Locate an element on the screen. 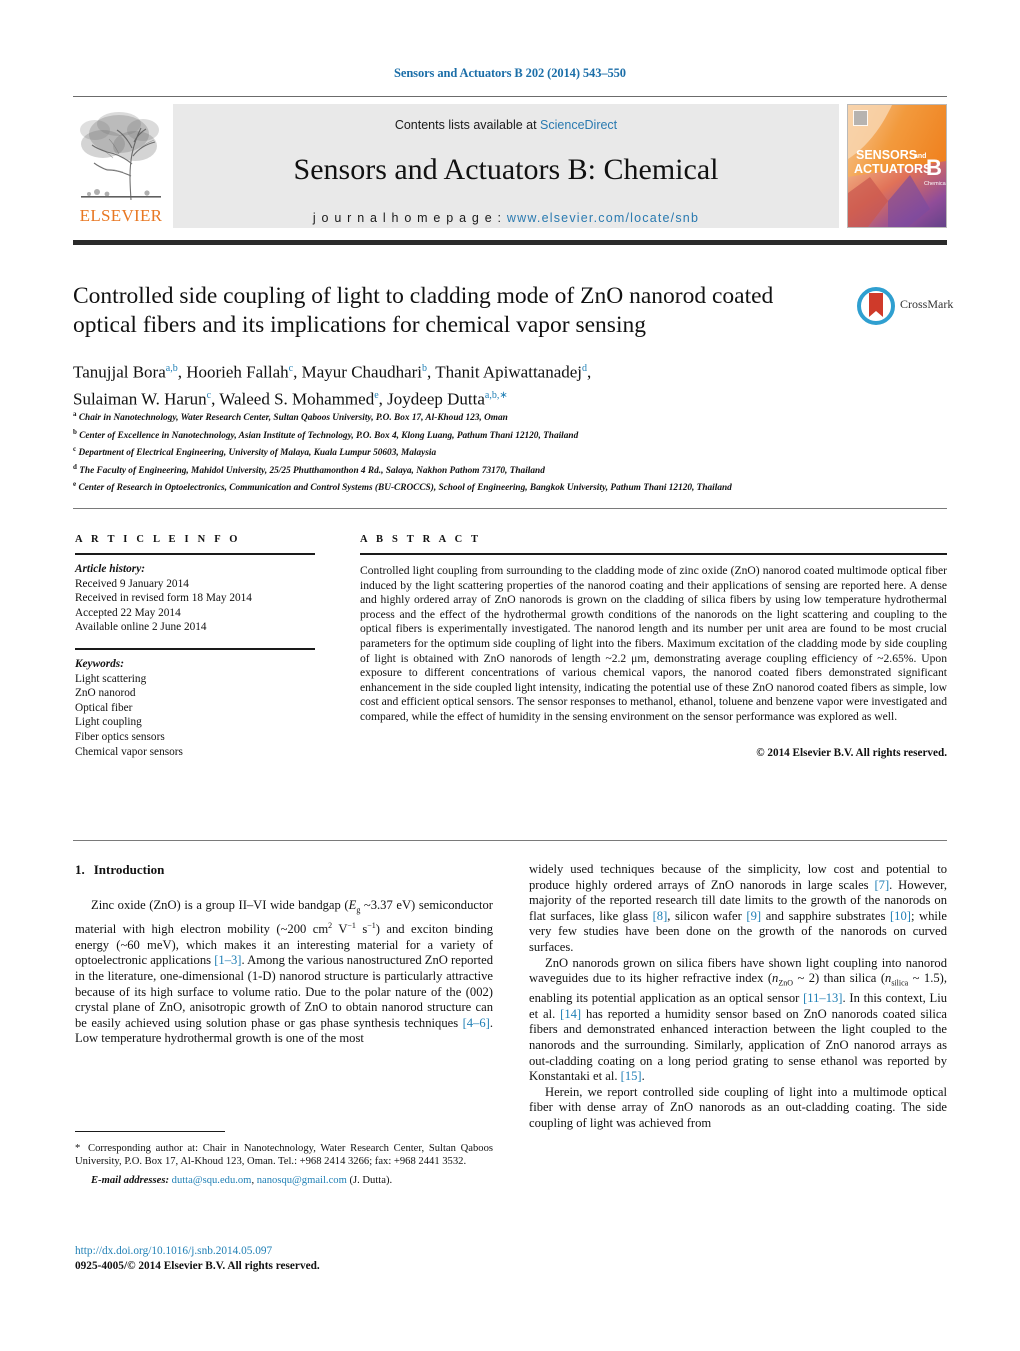 The image size is (1020, 1351). abstract-heading: A B S T R A C T is located at coordinates (421, 539).